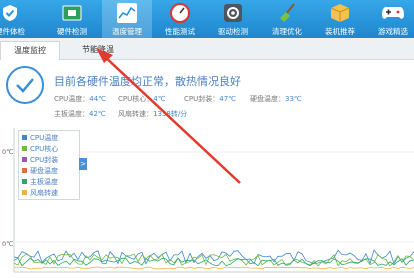 Image resolution: width=414 pixels, height=278 pixels. Describe the element at coordinates (202, 99) in the screenshot. I see `cpu-package-label: CPU封装：` at that location.